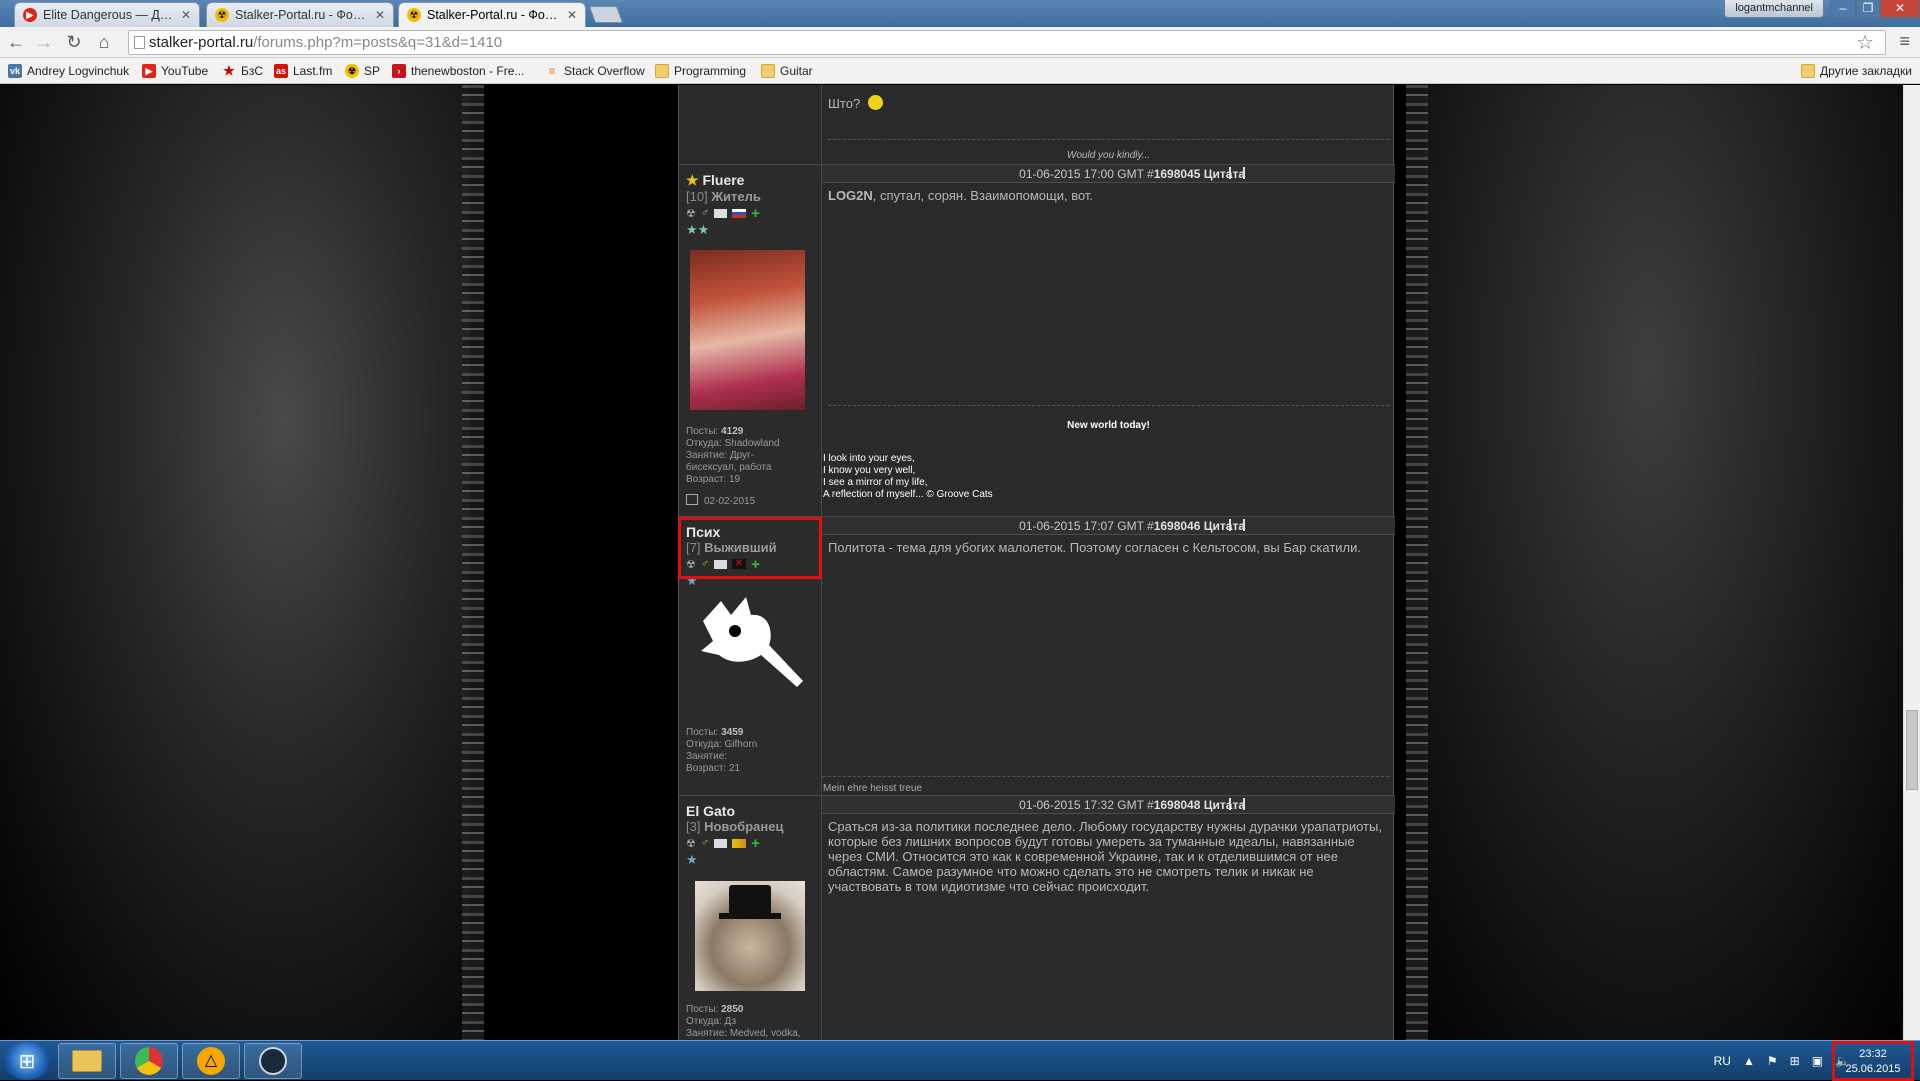 Image resolution: width=1920 pixels, height=1081 pixels. What do you see at coordinates (15, 71) in the screenshot?
I see `vk-icon: vk` at bounding box center [15, 71].